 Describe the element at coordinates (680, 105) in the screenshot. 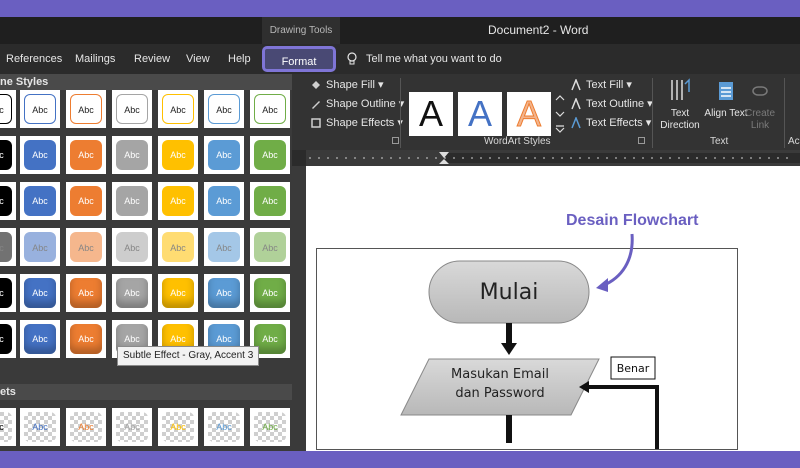

I see `text-direction-button: Text Direction` at that location.